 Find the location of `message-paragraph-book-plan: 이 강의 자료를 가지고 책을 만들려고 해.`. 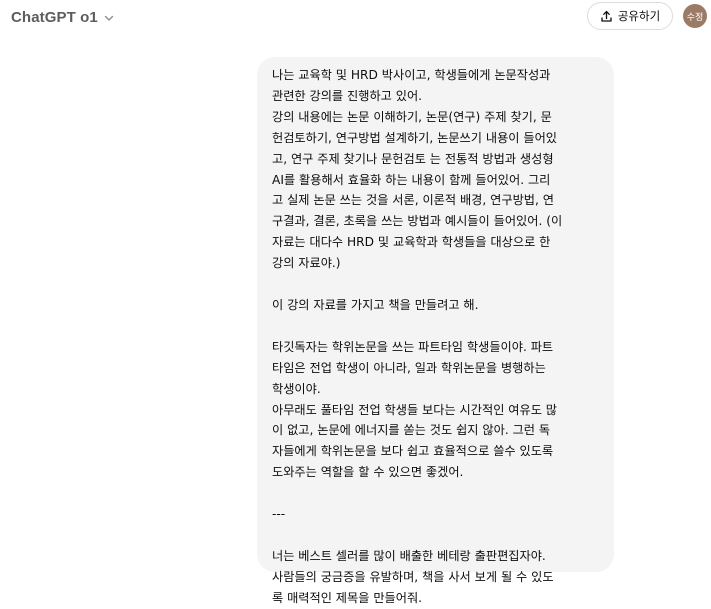

message-paragraph-book-plan: 이 강의 자료를 가지고 책을 만들려고 해. is located at coordinates (375, 304).